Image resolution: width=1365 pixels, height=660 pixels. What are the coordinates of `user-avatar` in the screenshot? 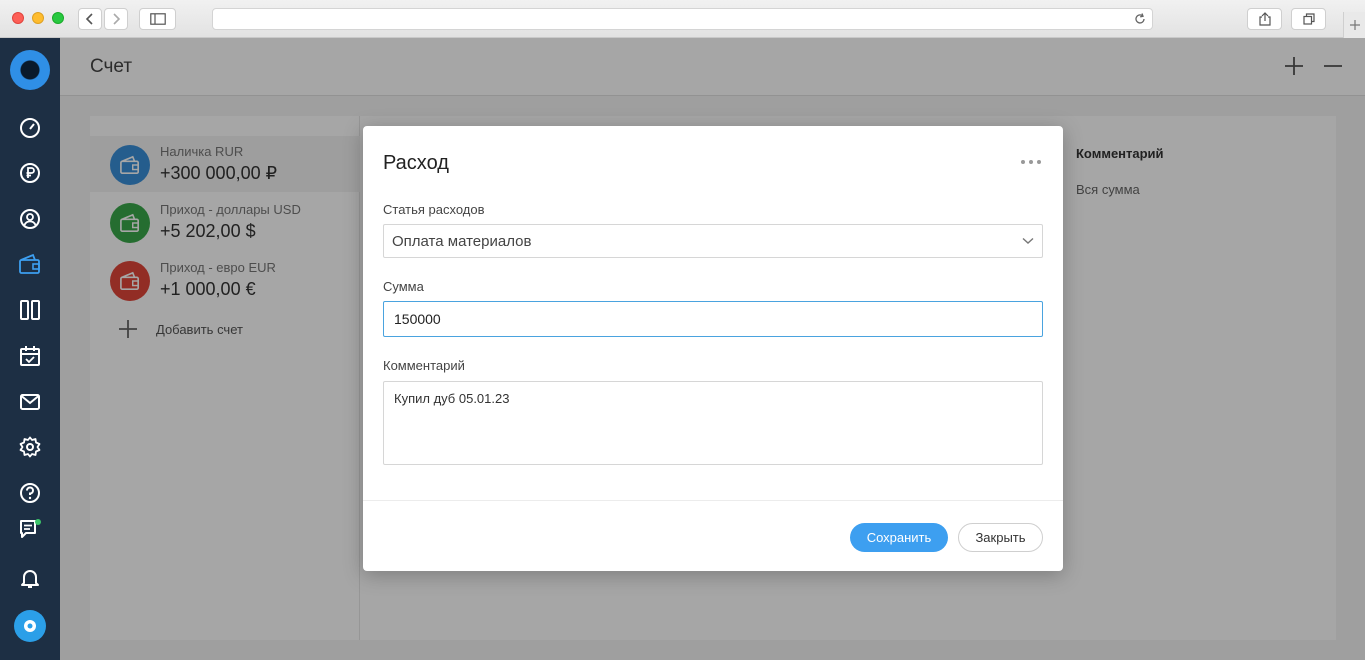 It's located at (30, 626).